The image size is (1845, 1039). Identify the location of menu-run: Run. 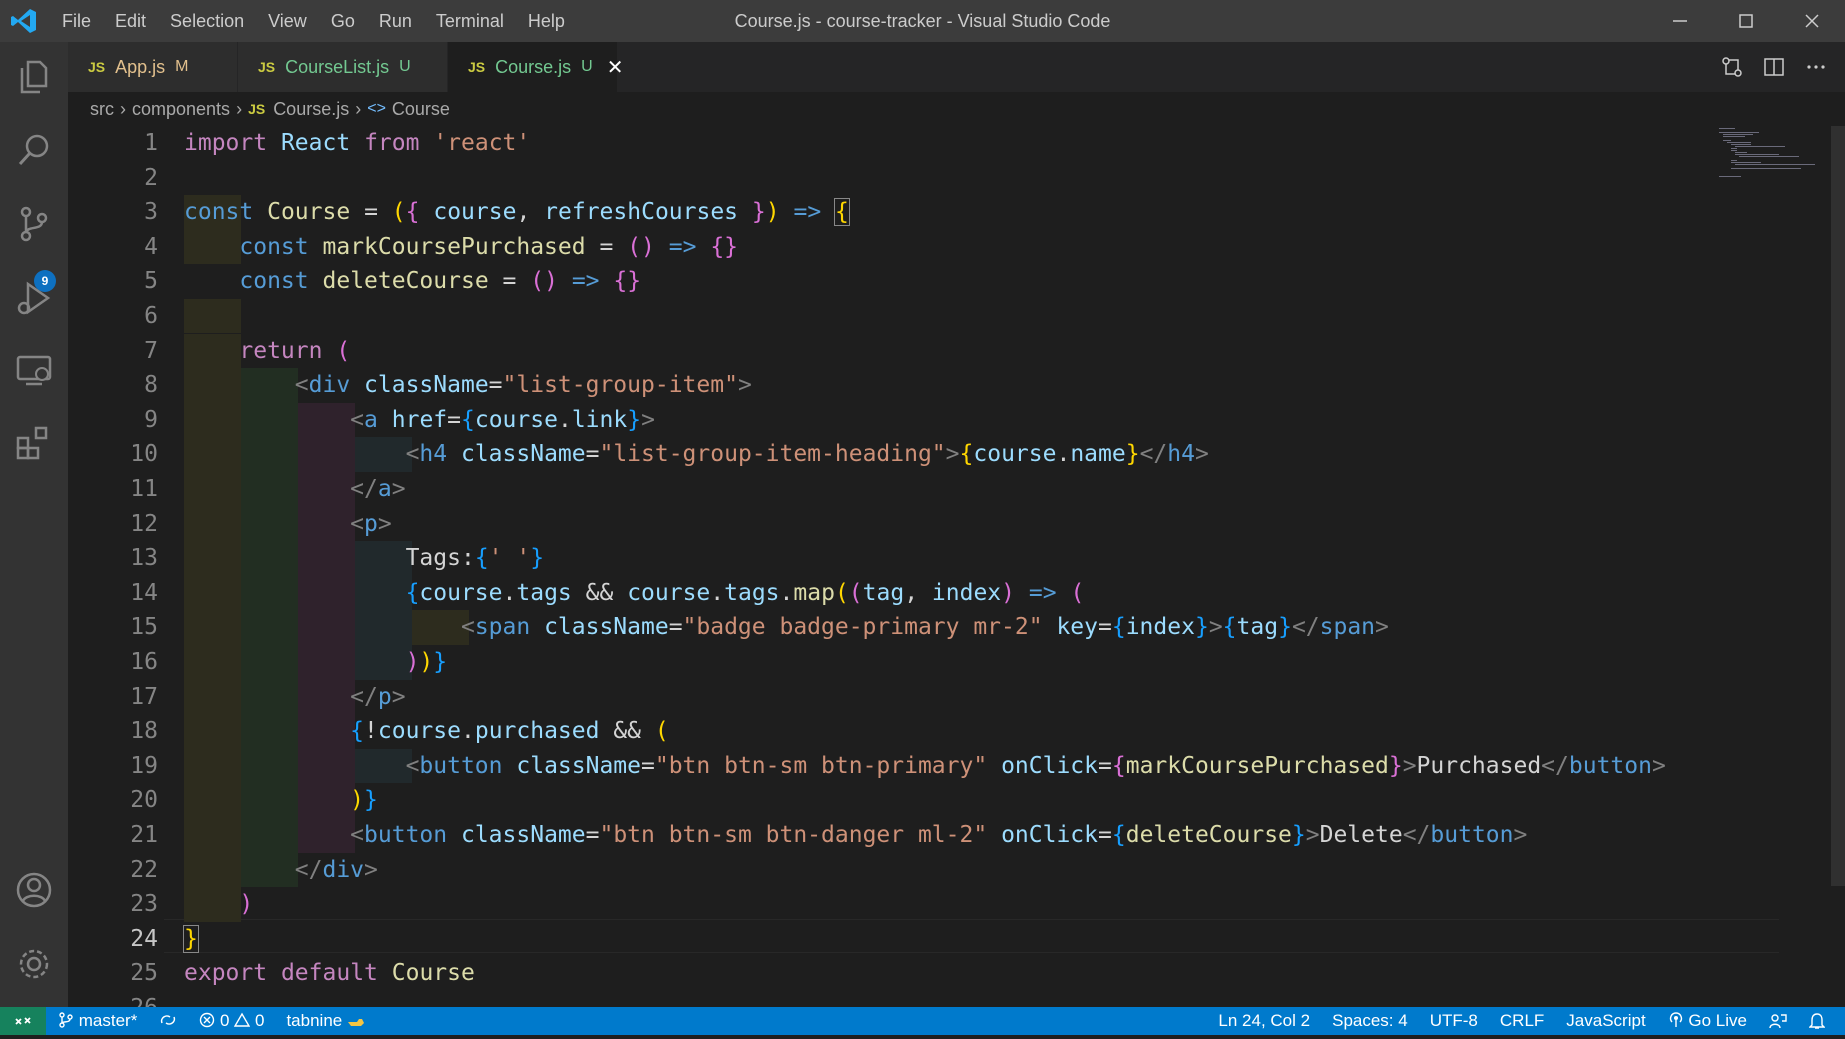
(395, 21).